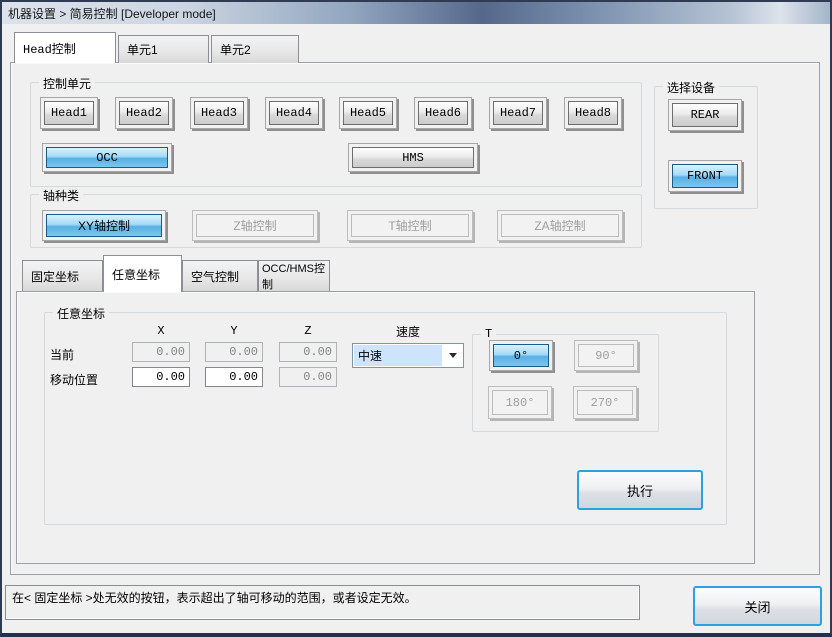 The width and height of the screenshot is (832, 637). I want to click on tab-label: 任意坐标, so click(136, 274).